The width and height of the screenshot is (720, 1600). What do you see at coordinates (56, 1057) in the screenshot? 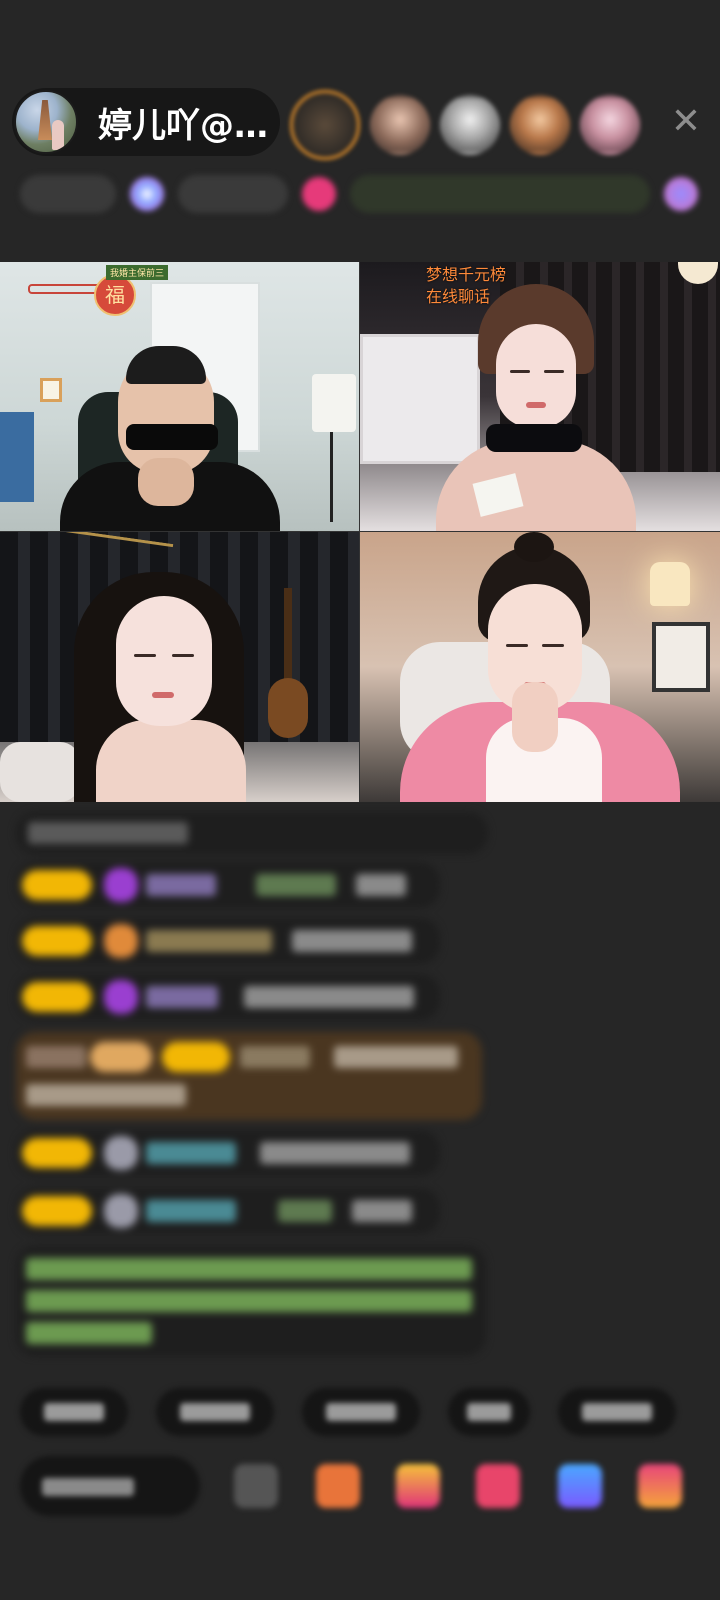
I see `user-title` at bounding box center [56, 1057].